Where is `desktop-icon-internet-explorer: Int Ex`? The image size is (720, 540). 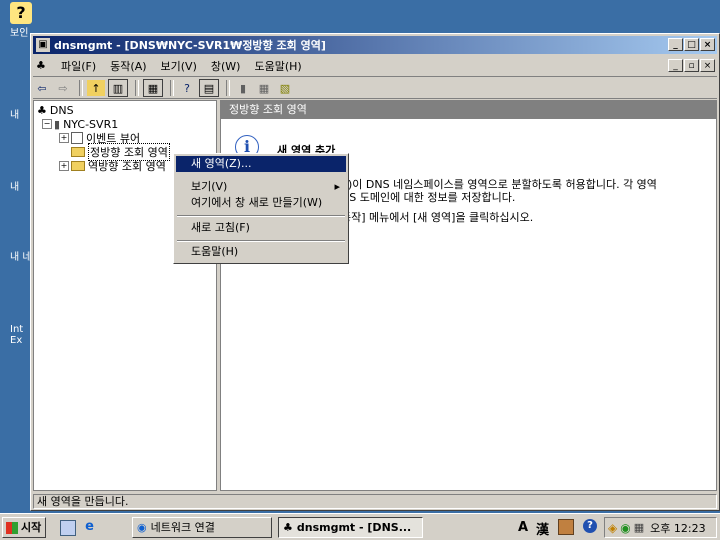
desktop-icon-internet-explorer: Int Ex is located at coordinates (17, 322).